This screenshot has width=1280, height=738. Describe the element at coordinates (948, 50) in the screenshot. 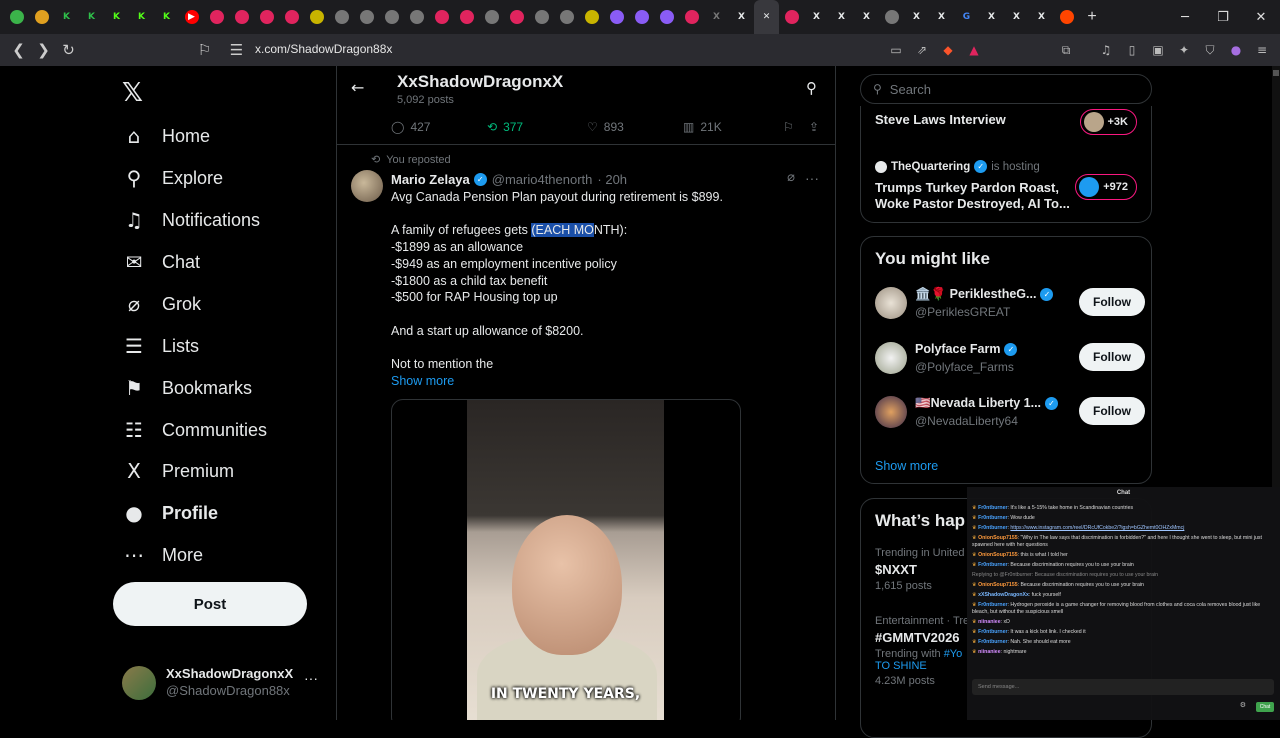

I see `brave-shield-icon: ◆` at that location.